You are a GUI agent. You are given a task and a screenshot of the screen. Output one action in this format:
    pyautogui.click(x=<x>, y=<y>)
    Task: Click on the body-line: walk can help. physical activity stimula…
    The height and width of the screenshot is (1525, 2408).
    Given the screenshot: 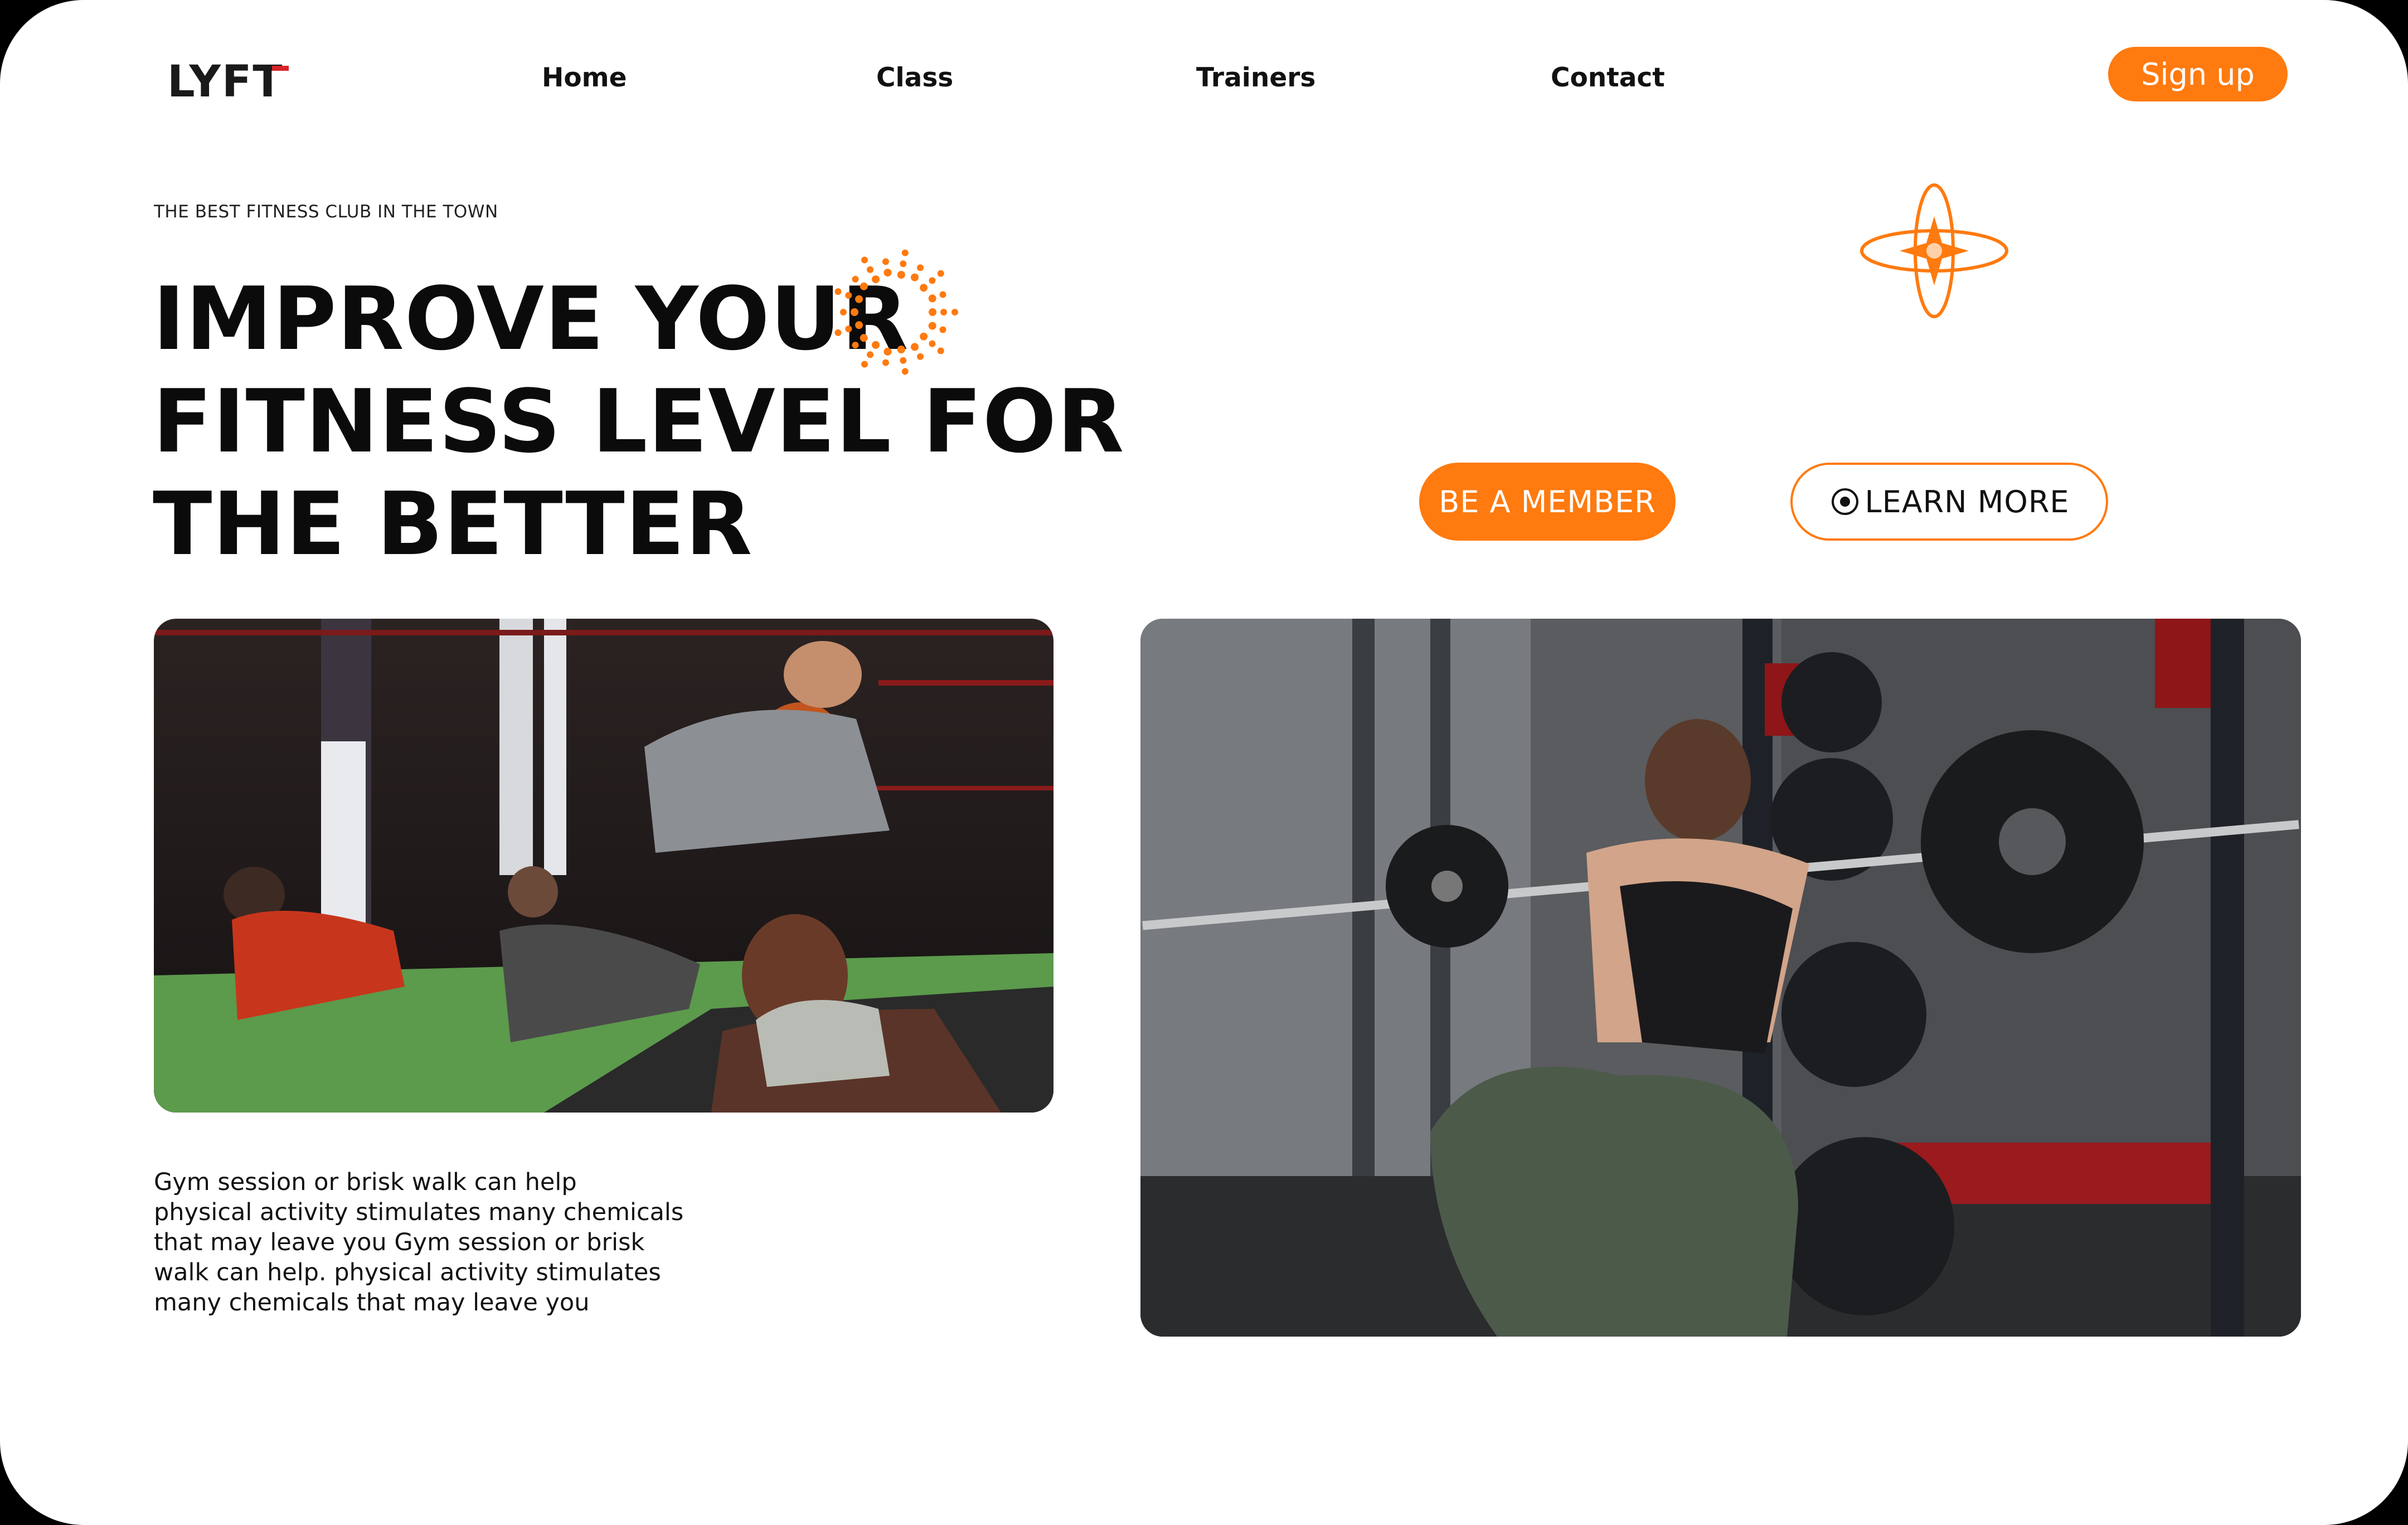 What is the action you would take?
    pyautogui.click(x=408, y=1272)
    